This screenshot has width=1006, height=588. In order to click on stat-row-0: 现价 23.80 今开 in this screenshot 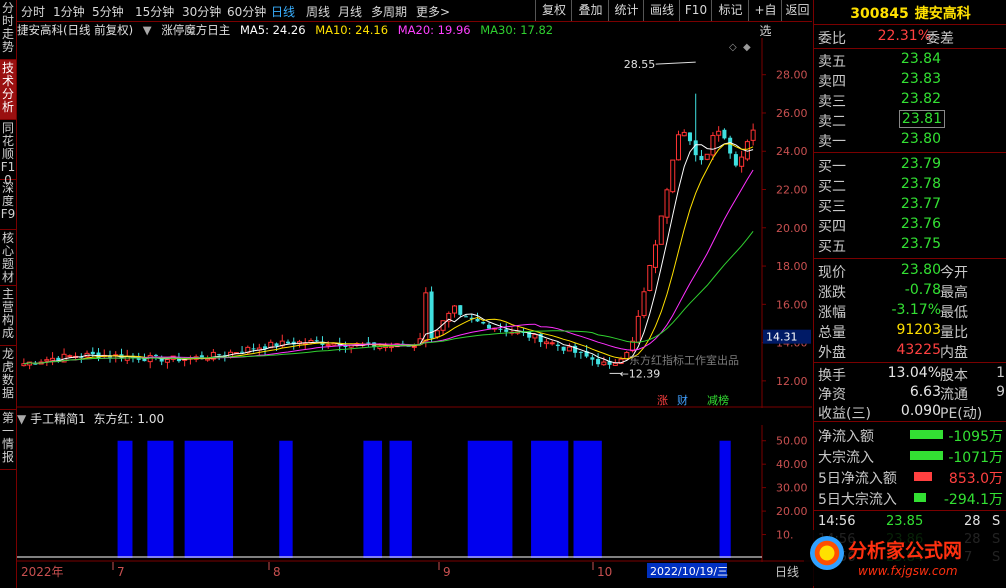, I will do `click(910, 271)`.